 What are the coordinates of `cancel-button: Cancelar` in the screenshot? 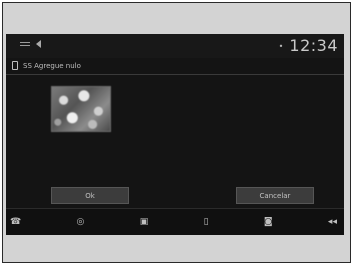 It's located at (275, 195).